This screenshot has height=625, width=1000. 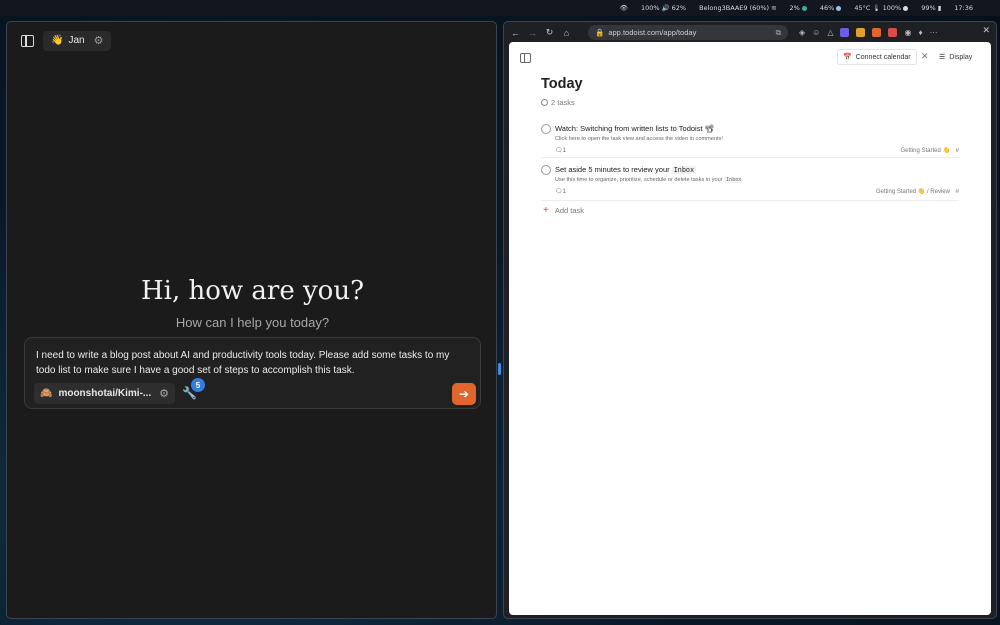 I want to click on back-icon: ←, so click(x=515, y=33).